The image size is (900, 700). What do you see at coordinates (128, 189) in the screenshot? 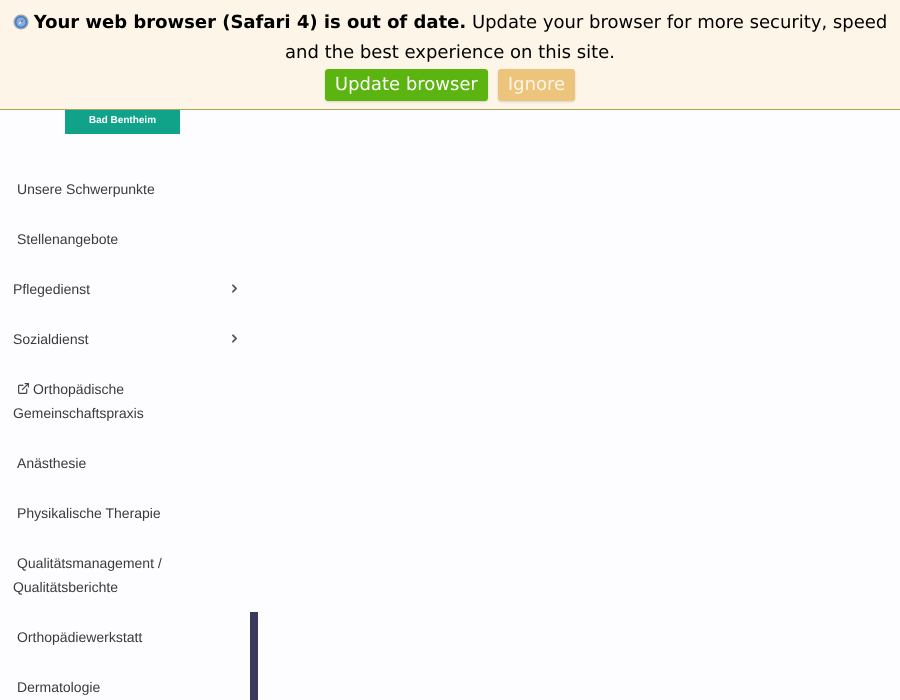
I see `nav-item: Unsere Schwerpunkte` at bounding box center [128, 189].